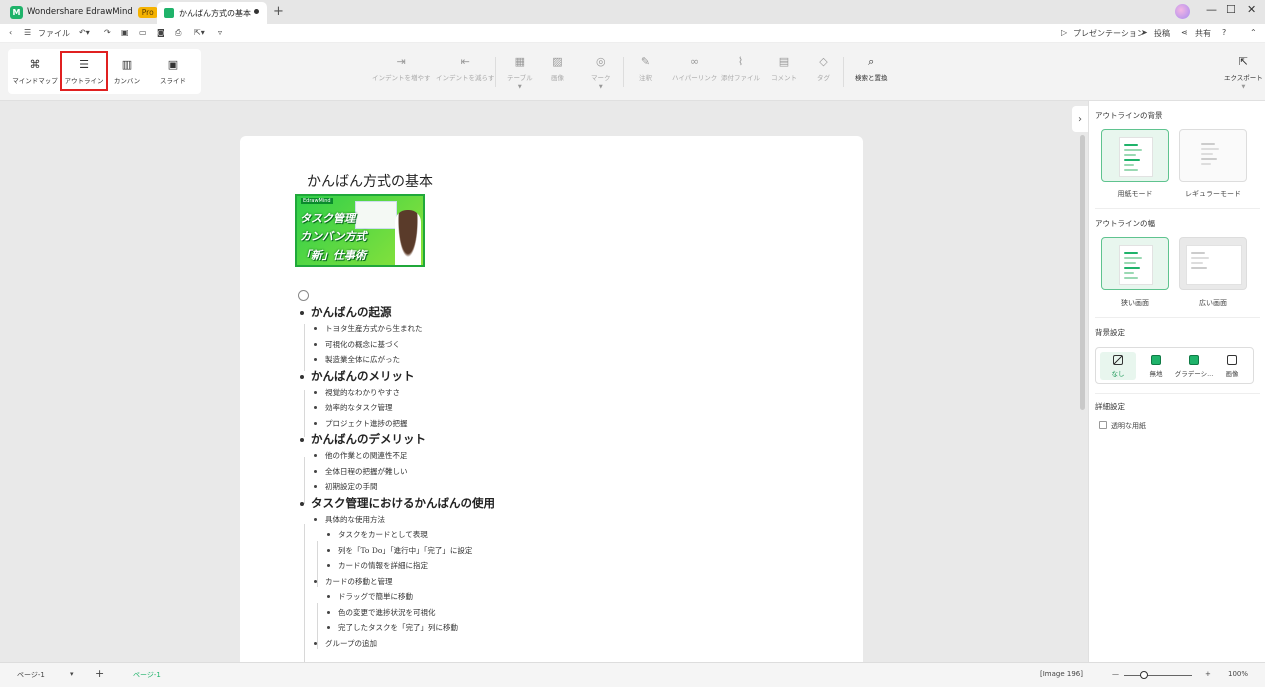 The width and height of the screenshot is (1265, 687). I want to click on print-icon: ⎙, so click(178, 33).